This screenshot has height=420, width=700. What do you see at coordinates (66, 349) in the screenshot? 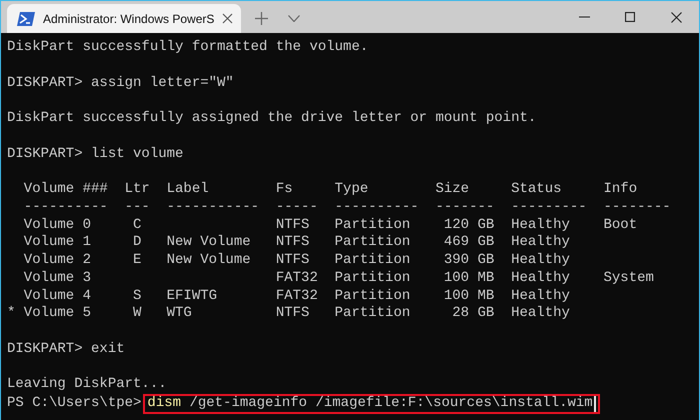
I see `terminal-line: DISKPART> exit` at bounding box center [66, 349].